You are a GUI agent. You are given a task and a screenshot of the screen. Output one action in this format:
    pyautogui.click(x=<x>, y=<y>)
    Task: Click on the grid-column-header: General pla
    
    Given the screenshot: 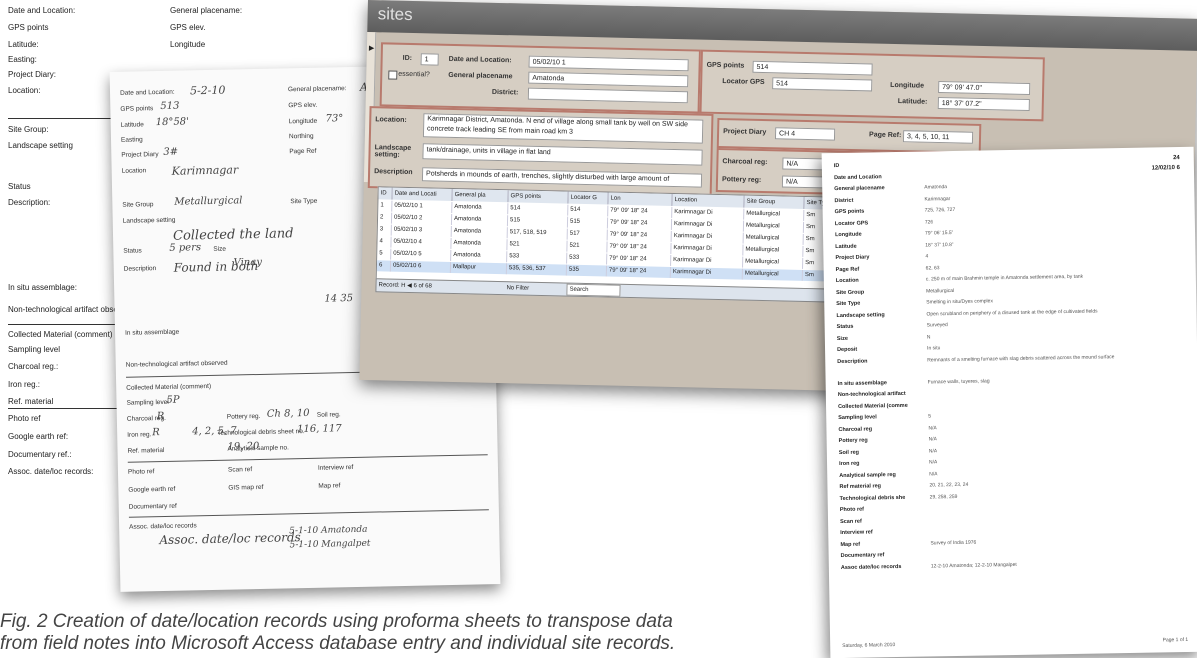 What is the action you would take?
    pyautogui.click(x=480, y=195)
    